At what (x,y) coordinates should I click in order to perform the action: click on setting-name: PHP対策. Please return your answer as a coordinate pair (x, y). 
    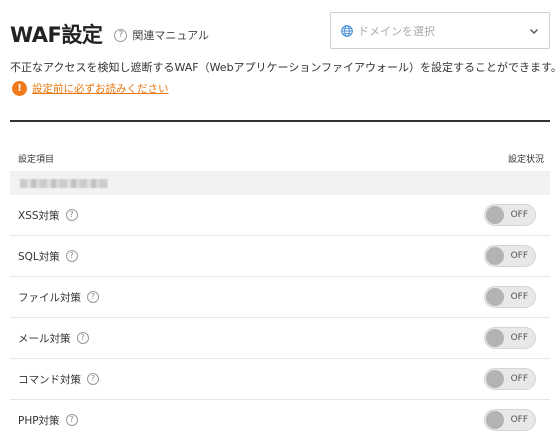
    Looking at the image, I should click on (39, 420).